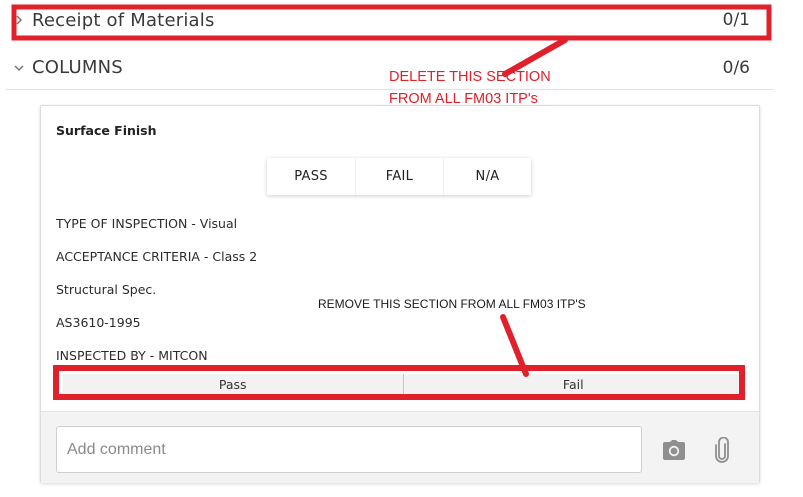 This screenshot has width=803, height=497. I want to click on pass-button: Pass, so click(233, 384).